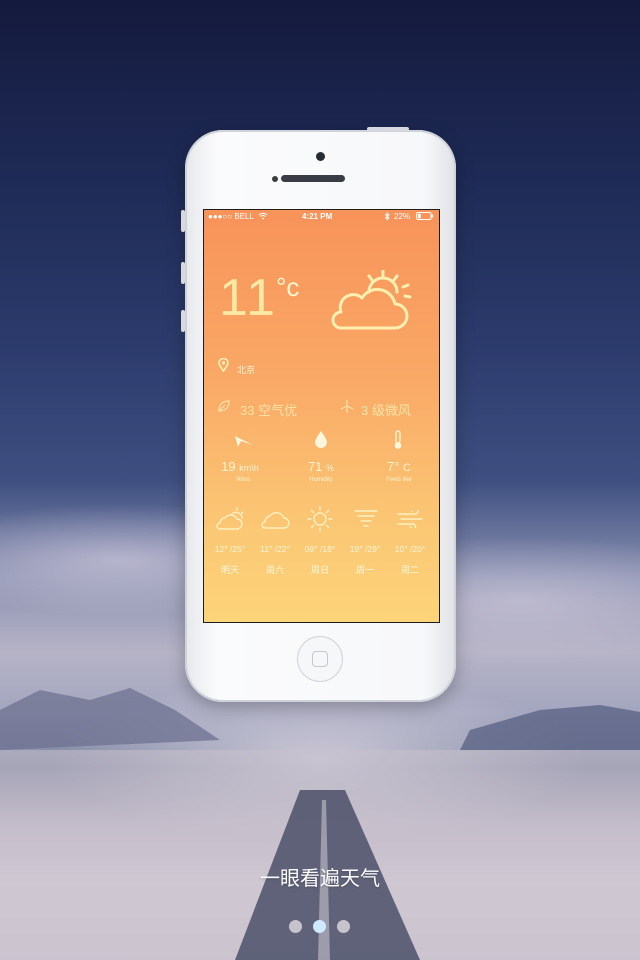  I want to click on temperature-unit: °c, so click(288, 287).